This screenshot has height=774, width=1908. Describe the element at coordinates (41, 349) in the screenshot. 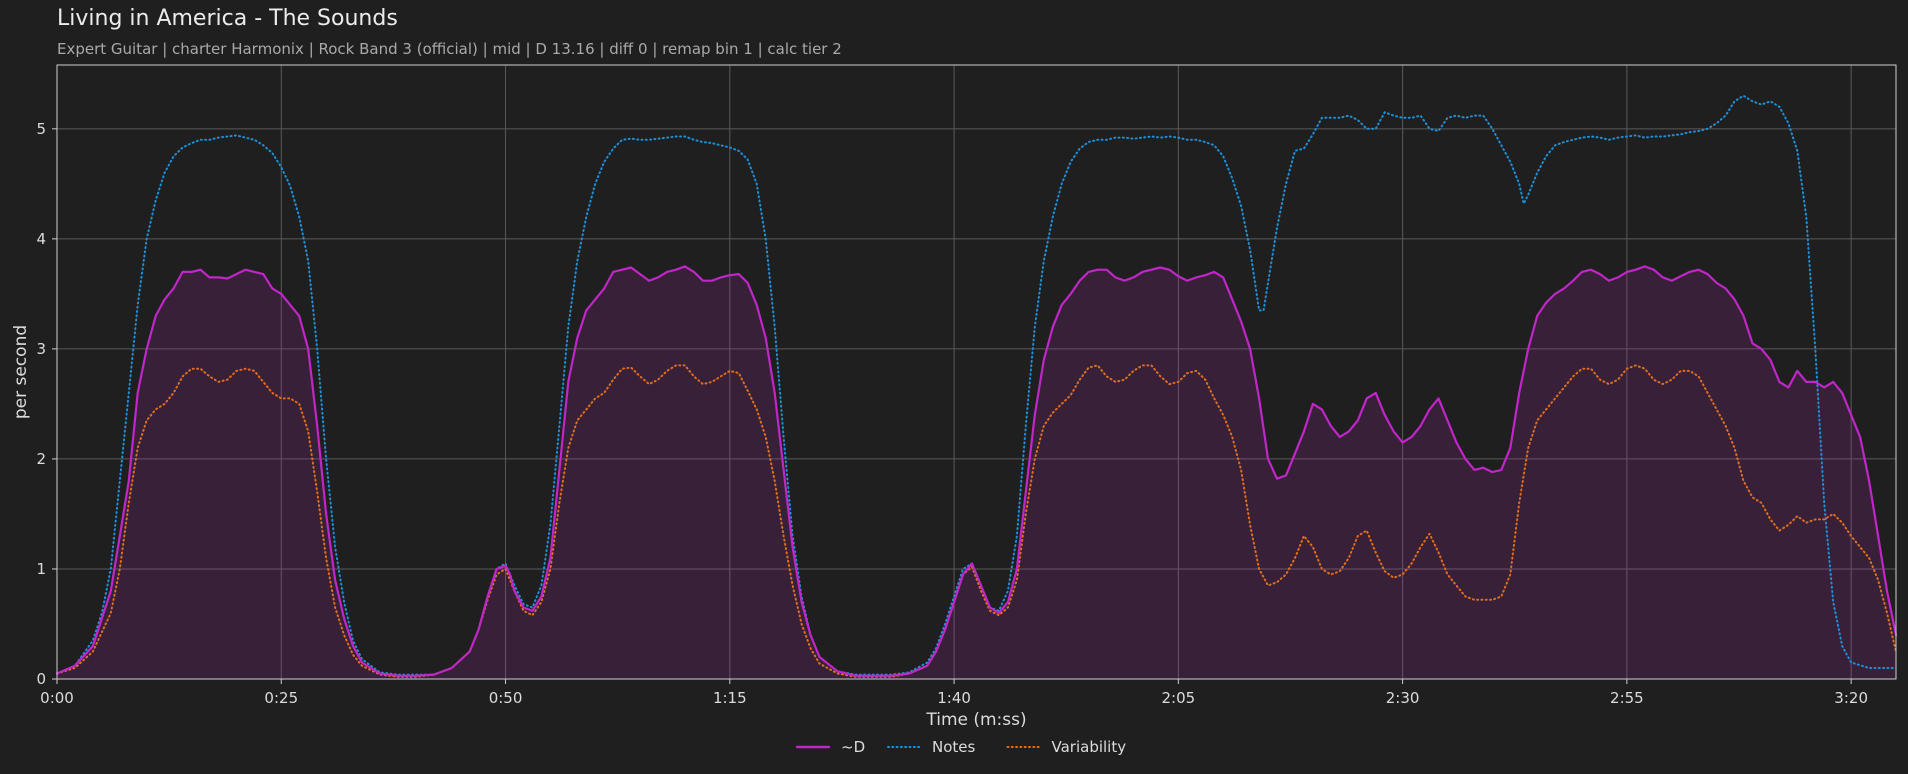

I see `y-tick-label: 3` at that location.